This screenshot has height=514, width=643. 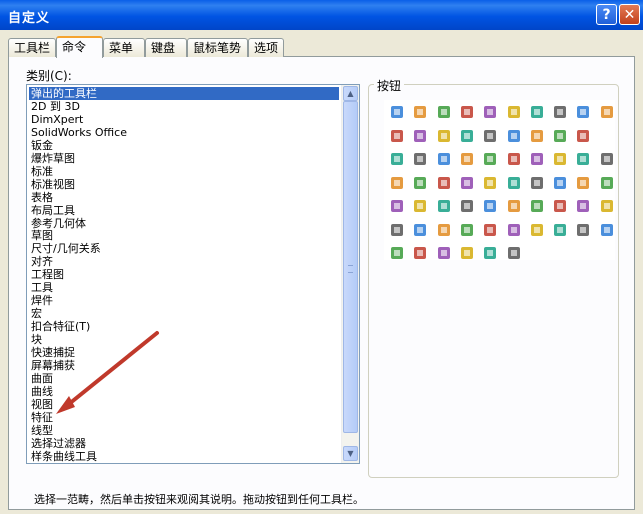 I want to click on sphere-gold-icon, so click(x=444, y=253).